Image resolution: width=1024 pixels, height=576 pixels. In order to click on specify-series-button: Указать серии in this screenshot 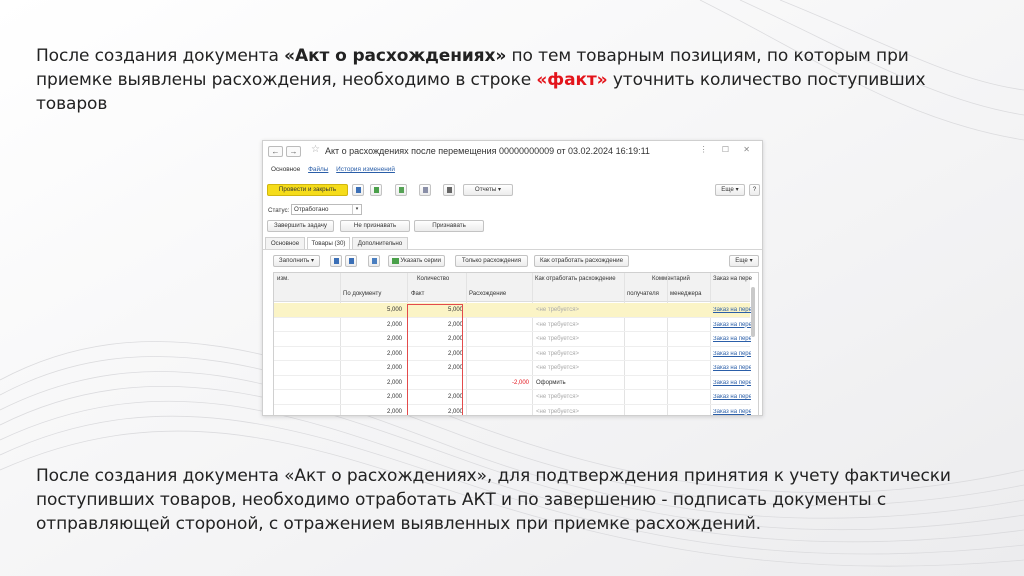, I will do `click(416, 261)`.